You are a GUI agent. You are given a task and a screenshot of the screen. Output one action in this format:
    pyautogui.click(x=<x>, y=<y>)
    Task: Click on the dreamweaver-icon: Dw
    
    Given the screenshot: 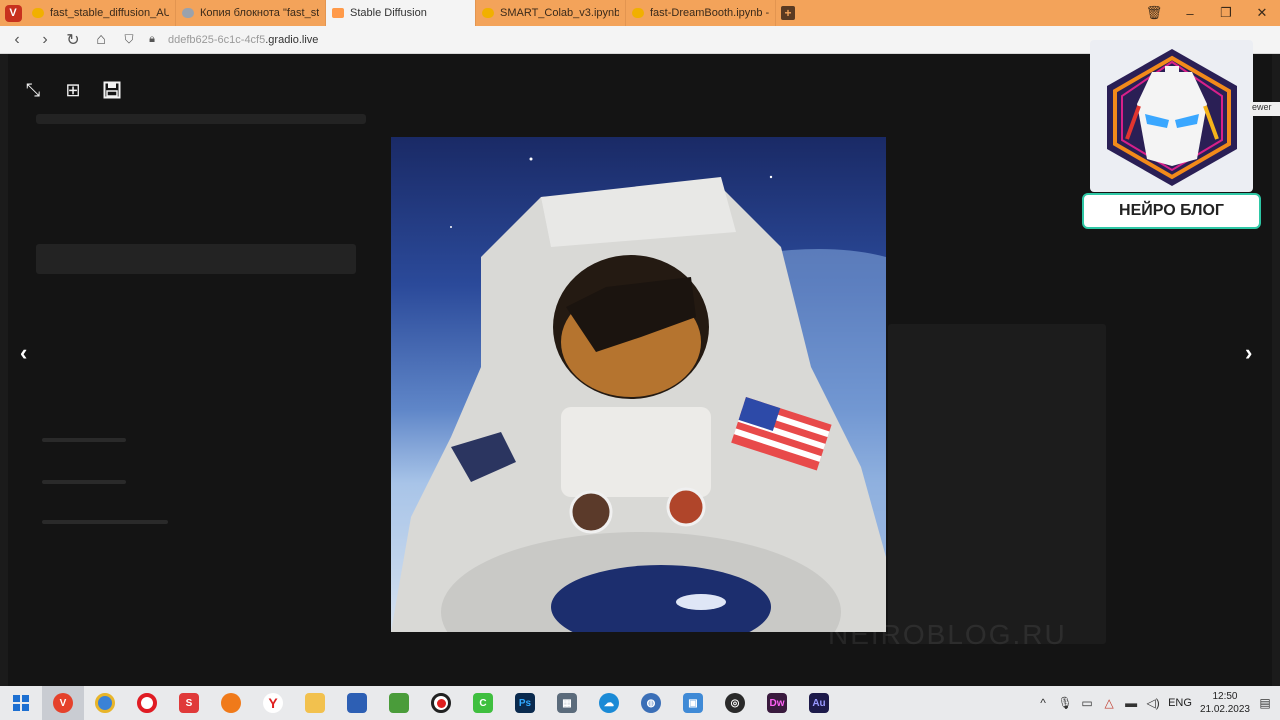 What is the action you would take?
    pyautogui.click(x=777, y=703)
    